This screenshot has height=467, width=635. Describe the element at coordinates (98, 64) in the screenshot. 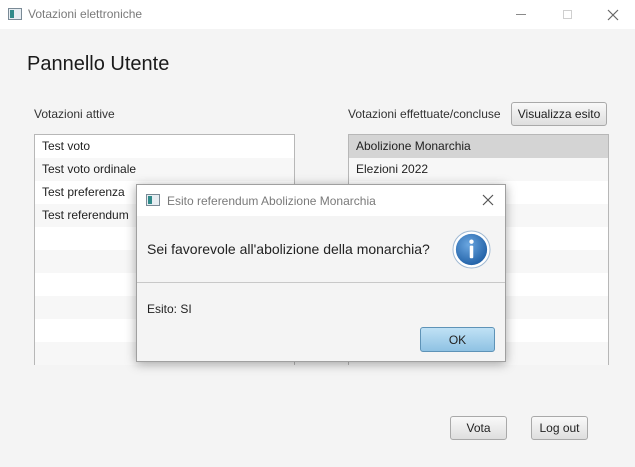

I see `page-title: Pannello Utente` at that location.